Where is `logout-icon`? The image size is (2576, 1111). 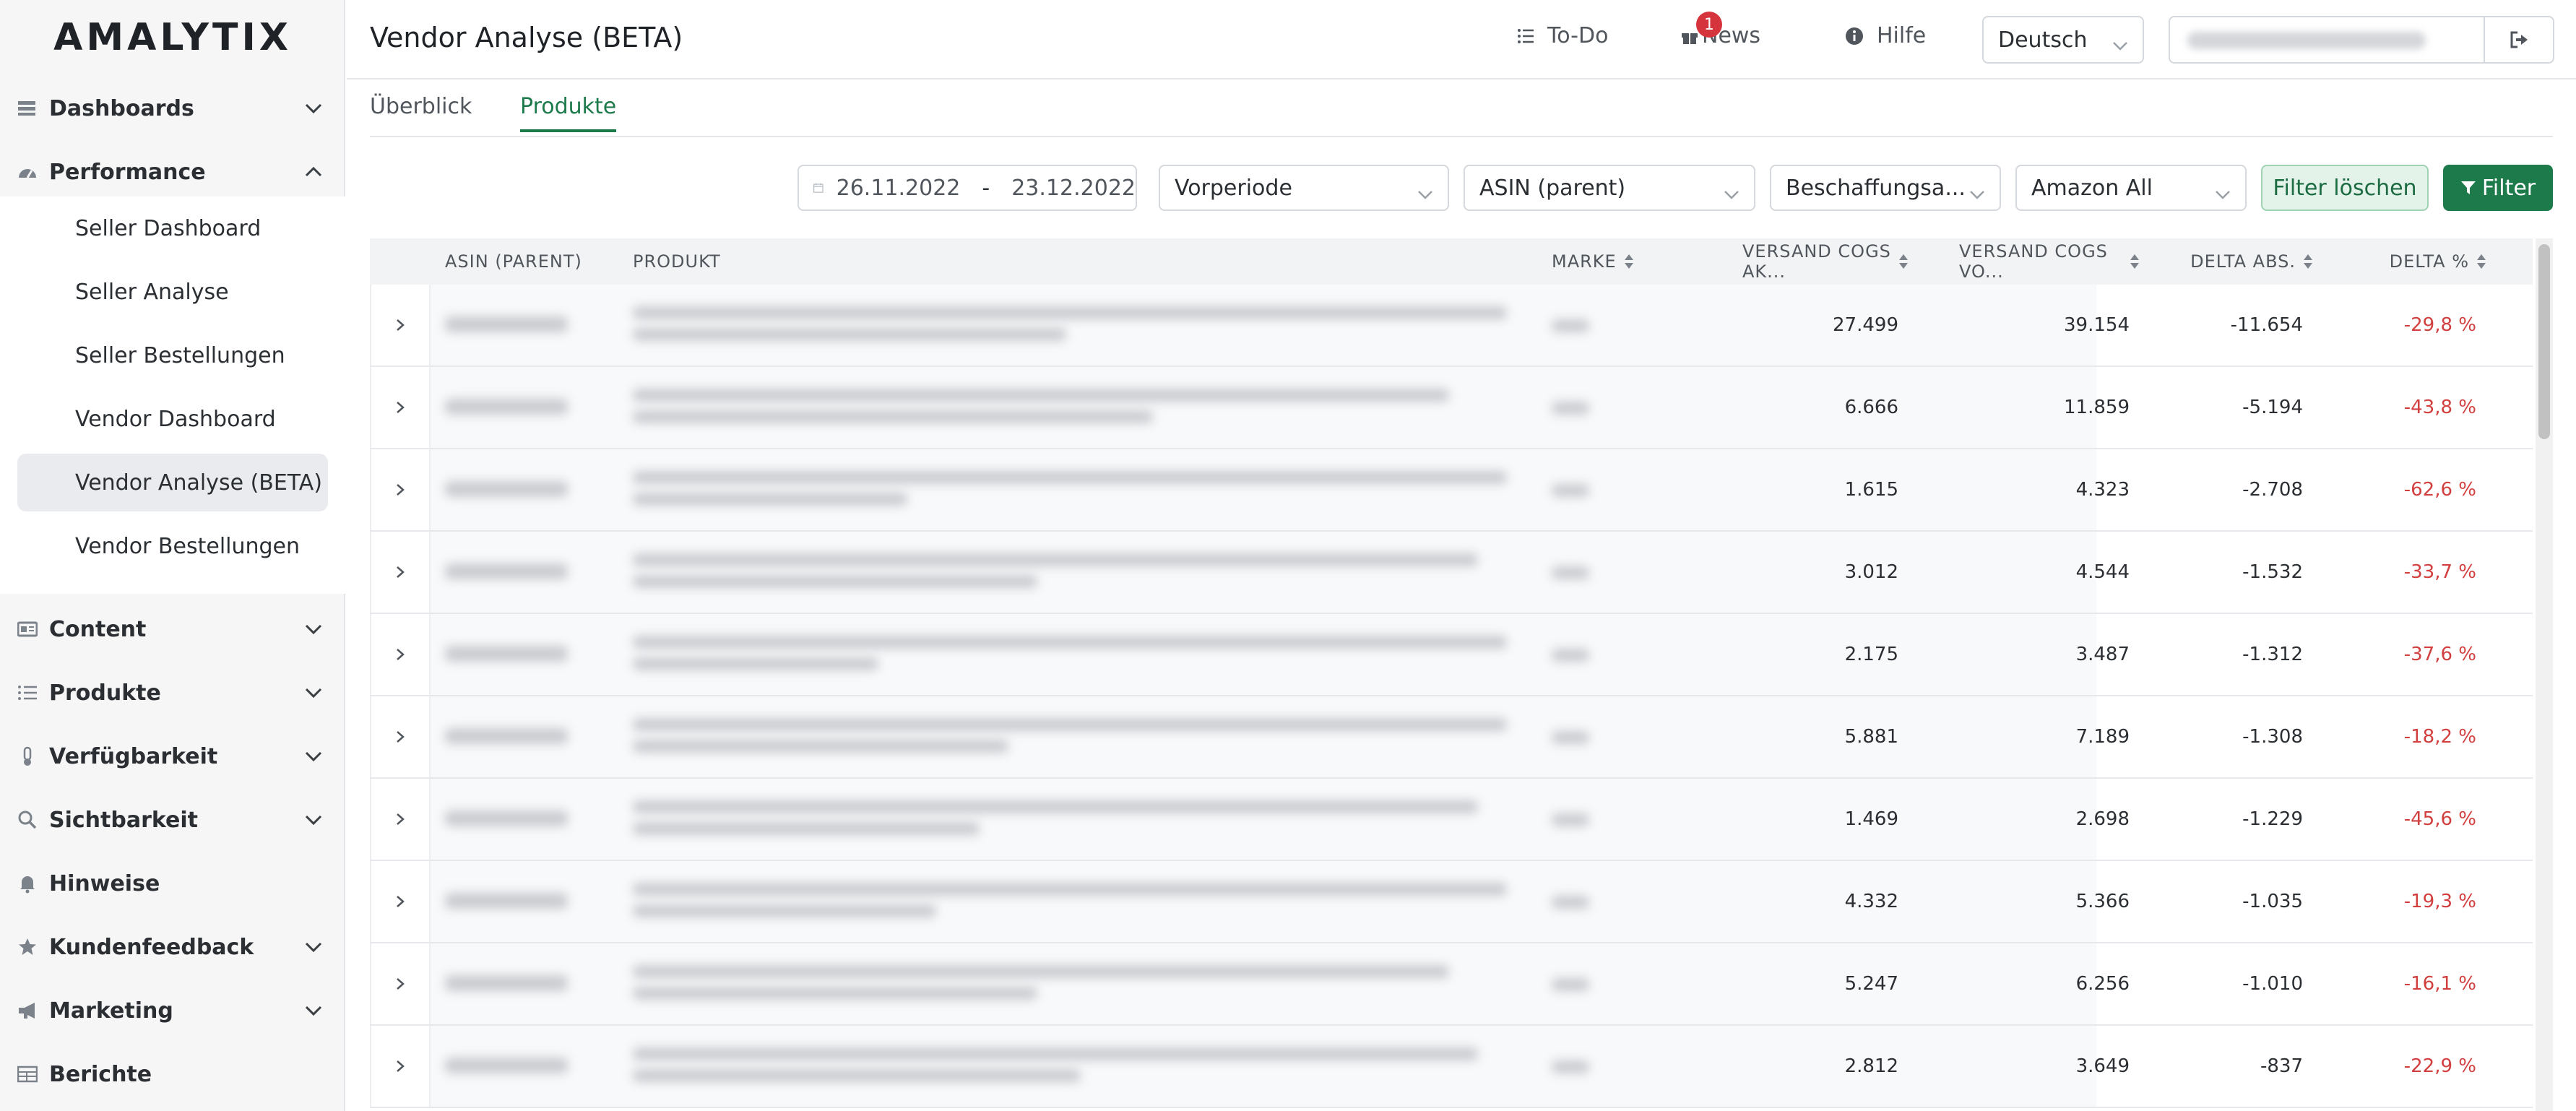
logout-icon is located at coordinates (2519, 39).